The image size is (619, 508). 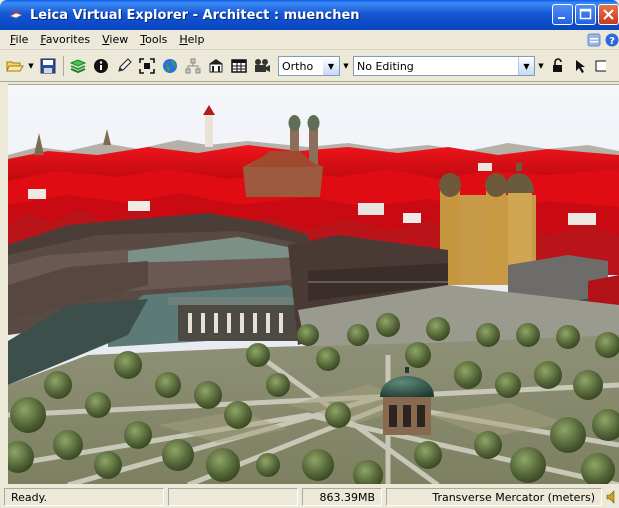 I want to click on table-icon, so click(x=239, y=66).